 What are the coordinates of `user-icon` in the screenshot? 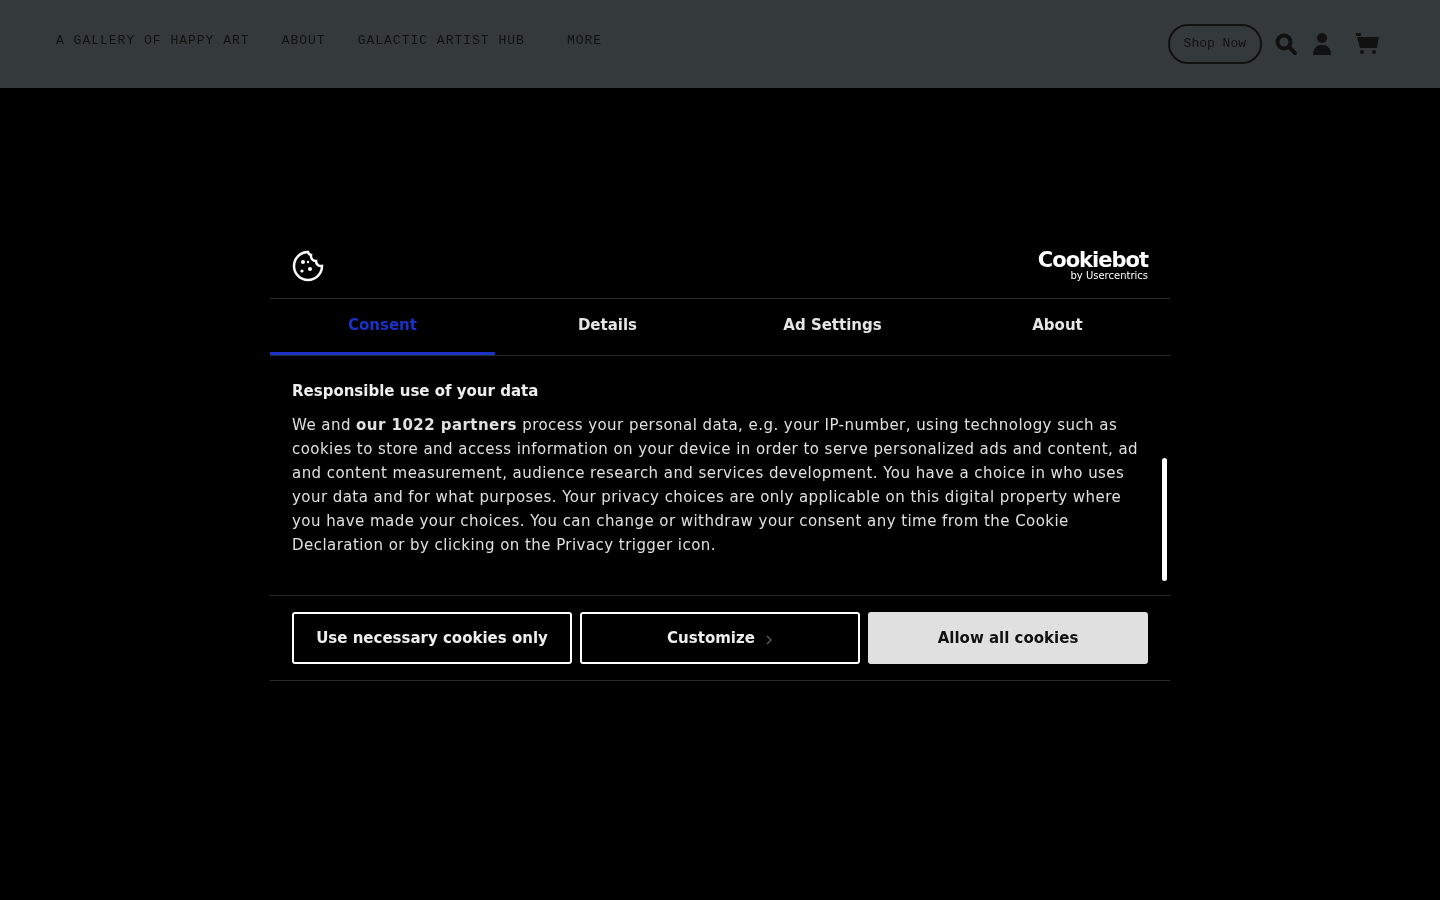 It's located at (1322, 44).